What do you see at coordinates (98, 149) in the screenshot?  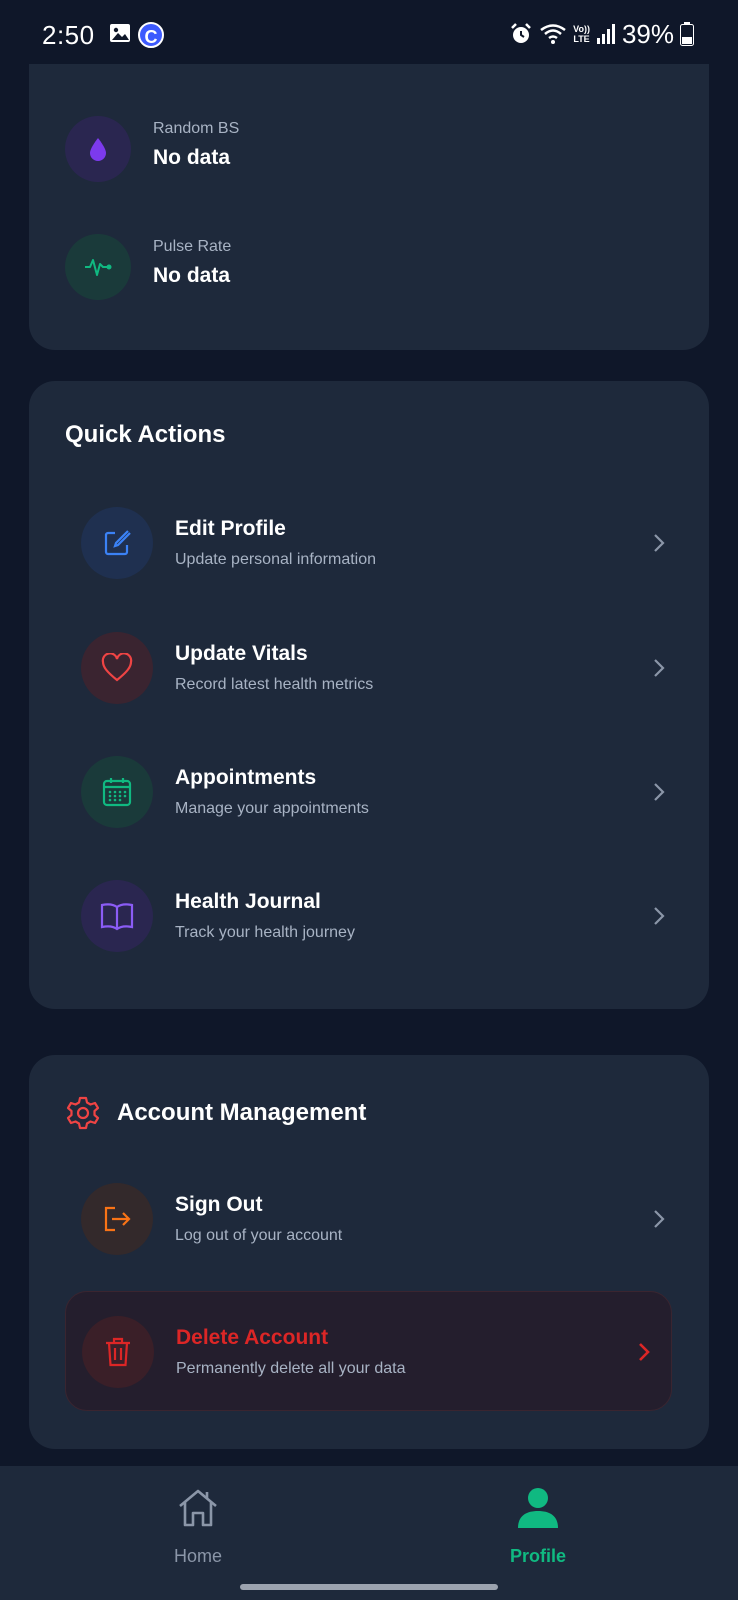 I see `water-drop-icon` at bounding box center [98, 149].